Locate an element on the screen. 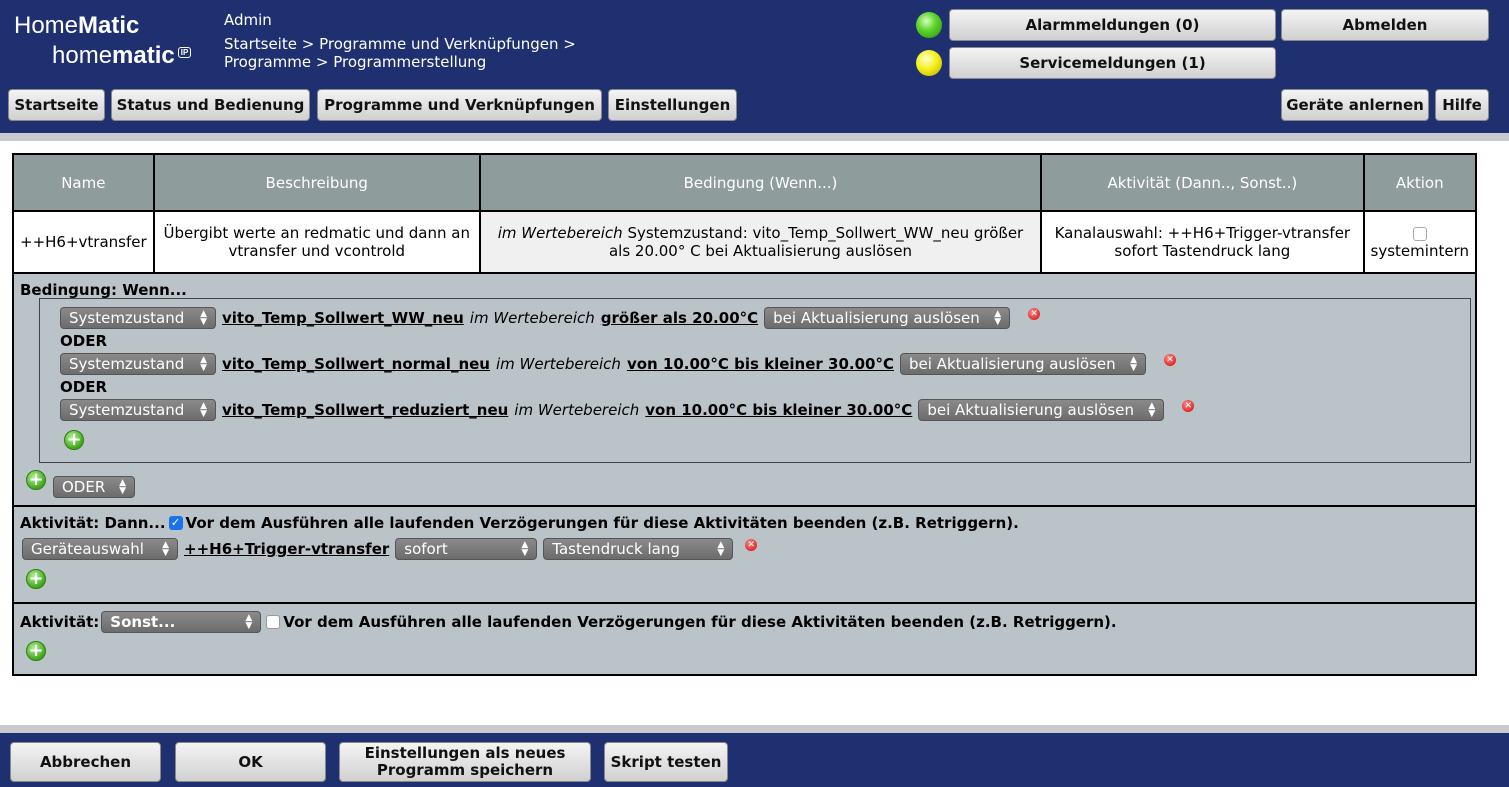  add-else-activity-icon: + is located at coordinates (36, 651).